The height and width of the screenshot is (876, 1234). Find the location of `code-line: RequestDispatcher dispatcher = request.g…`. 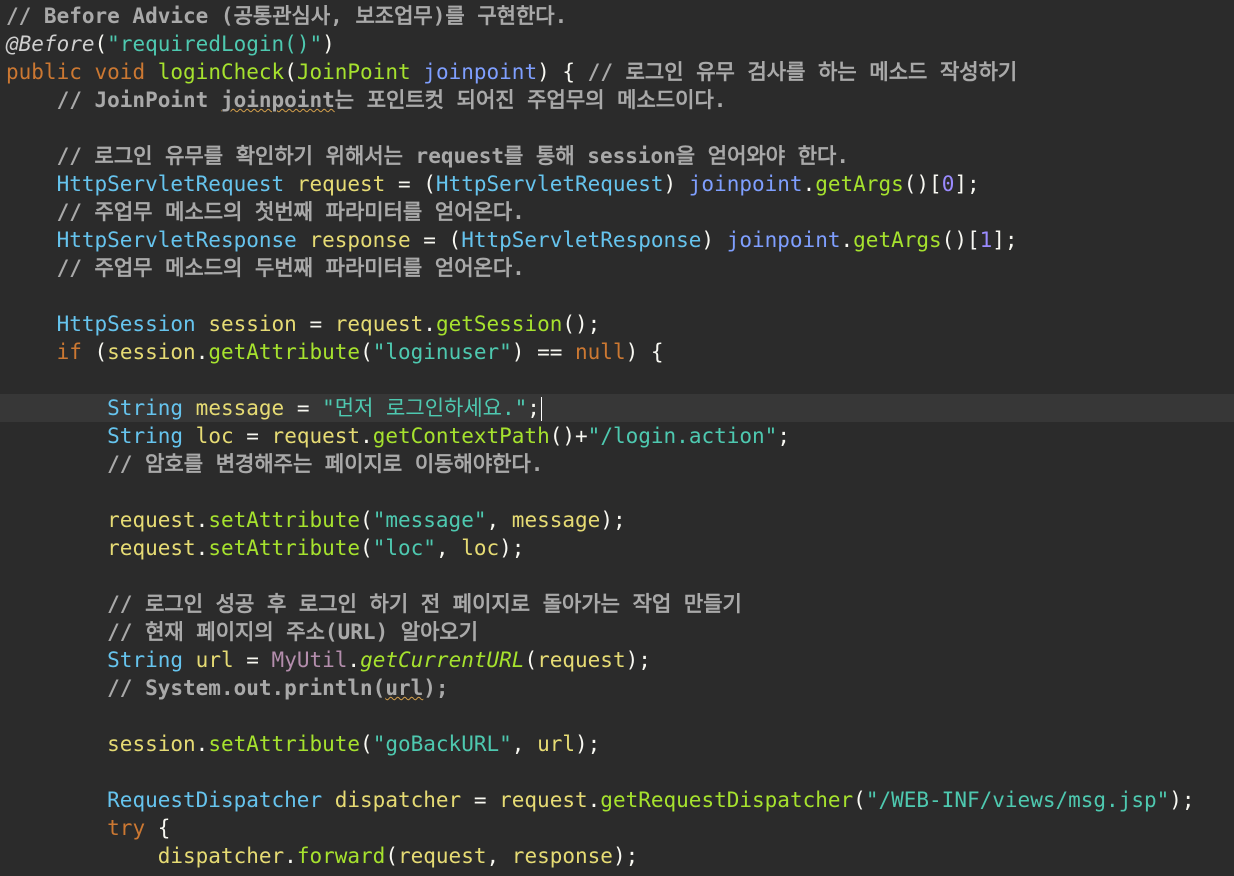

code-line: RequestDispatcher dispatcher = request.g… is located at coordinates (617, 800).